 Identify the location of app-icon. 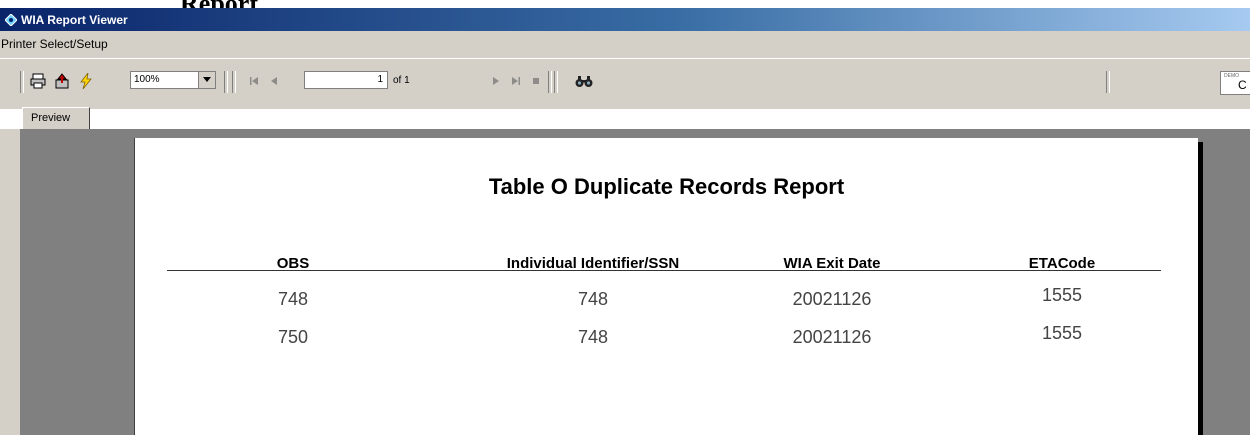
(11, 19).